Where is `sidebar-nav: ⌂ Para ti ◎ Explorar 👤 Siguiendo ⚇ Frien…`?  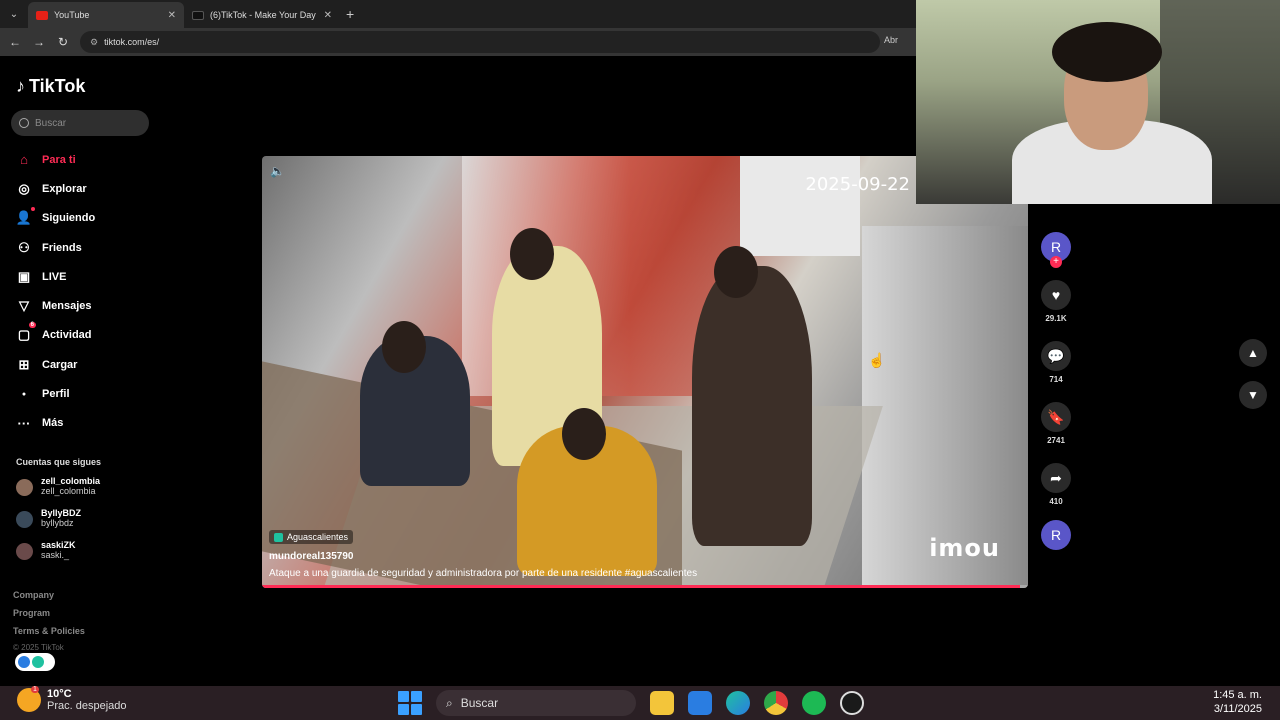 sidebar-nav: ⌂ Para ti ◎ Explorar 👤 Siguiendo ⚇ Frien… is located at coordinates (55, 291).